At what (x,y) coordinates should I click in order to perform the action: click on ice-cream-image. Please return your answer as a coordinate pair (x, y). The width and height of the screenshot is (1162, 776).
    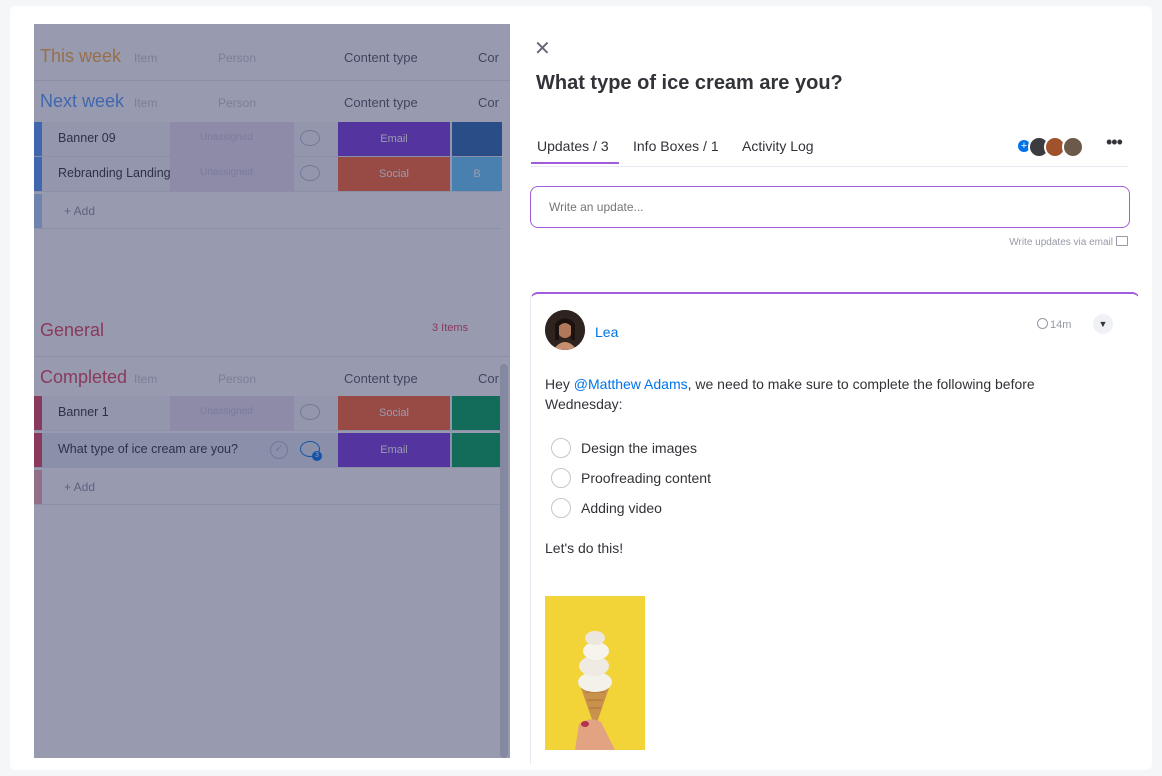
    Looking at the image, I should click on (595, 673).